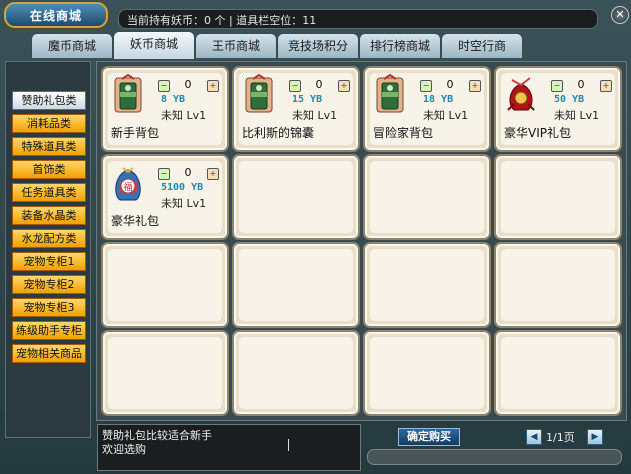 This screenshot has width=631, height=474. Describe the element at coordinates (49, 123) in the screenshot. I see `sidebar-item-1: 消耗品类` at that location.